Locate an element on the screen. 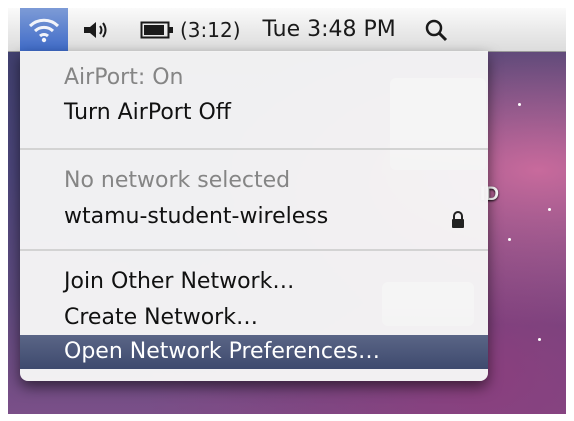 This screenshot has width=574, height=421. airport-menu-extra is located at coordinates (44, 29).